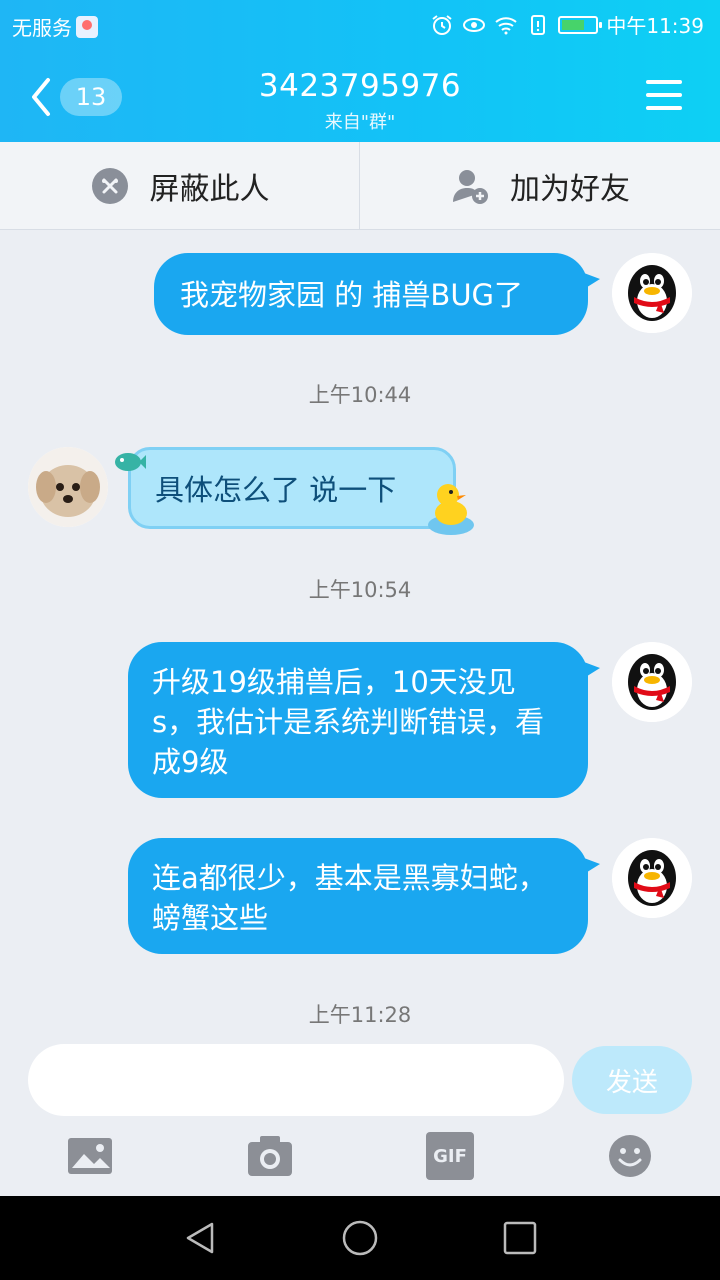 This screenshot has width=720, height=1280. Describe the element at coordinates (451, 509) in the screenshot. I see `duck-sticker-icon` at that location.